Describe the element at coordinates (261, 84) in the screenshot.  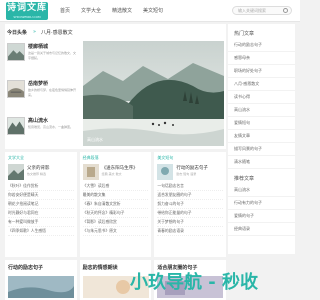
I see `sidebar-item: 八月·感恩散文` at that location.